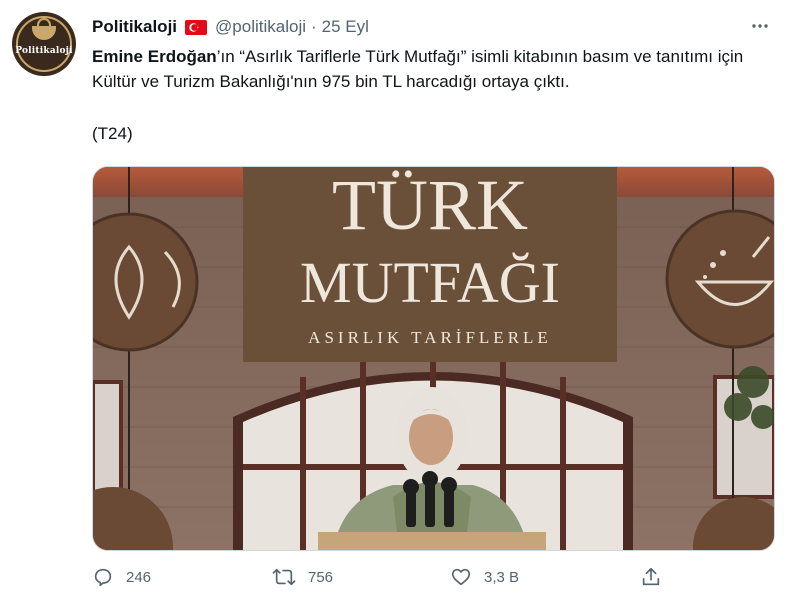  I want to click on handle: @politikaloji, so click(260, 27).